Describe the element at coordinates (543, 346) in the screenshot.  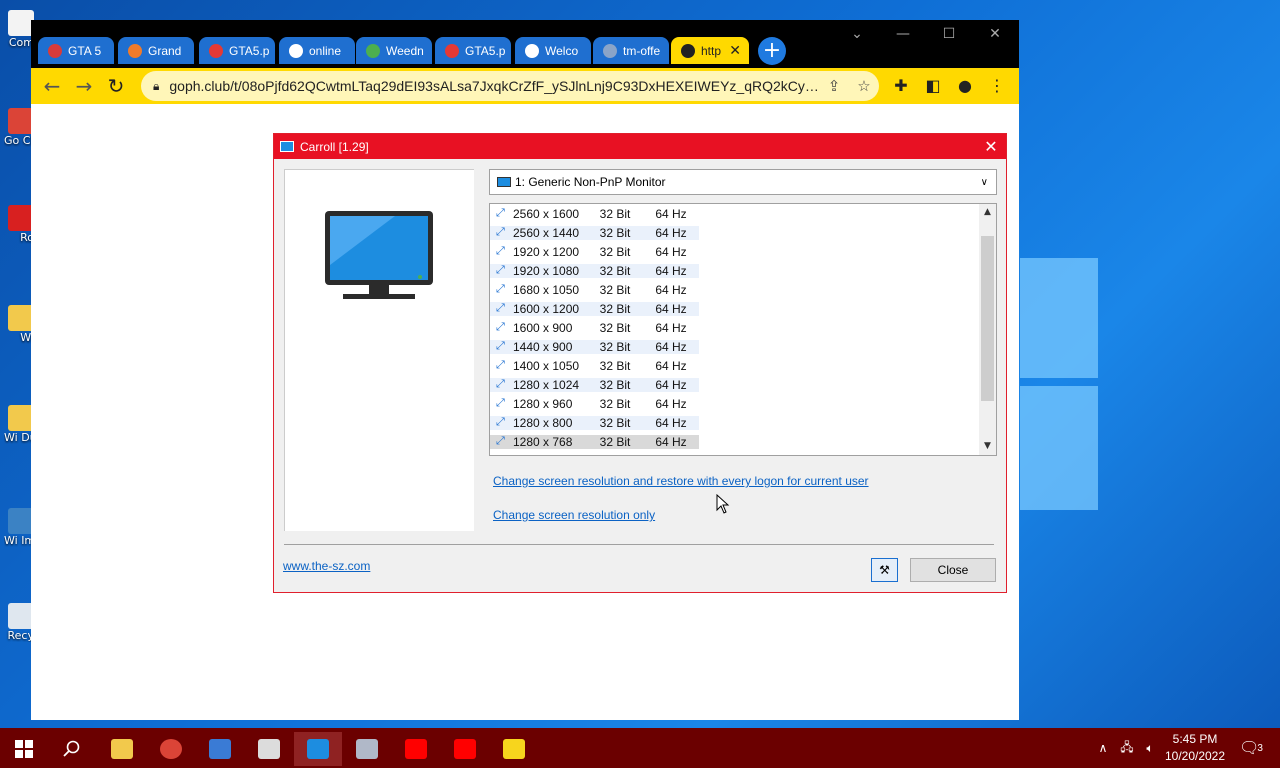
I see `resolution-value: 1440 x 900` at that location.